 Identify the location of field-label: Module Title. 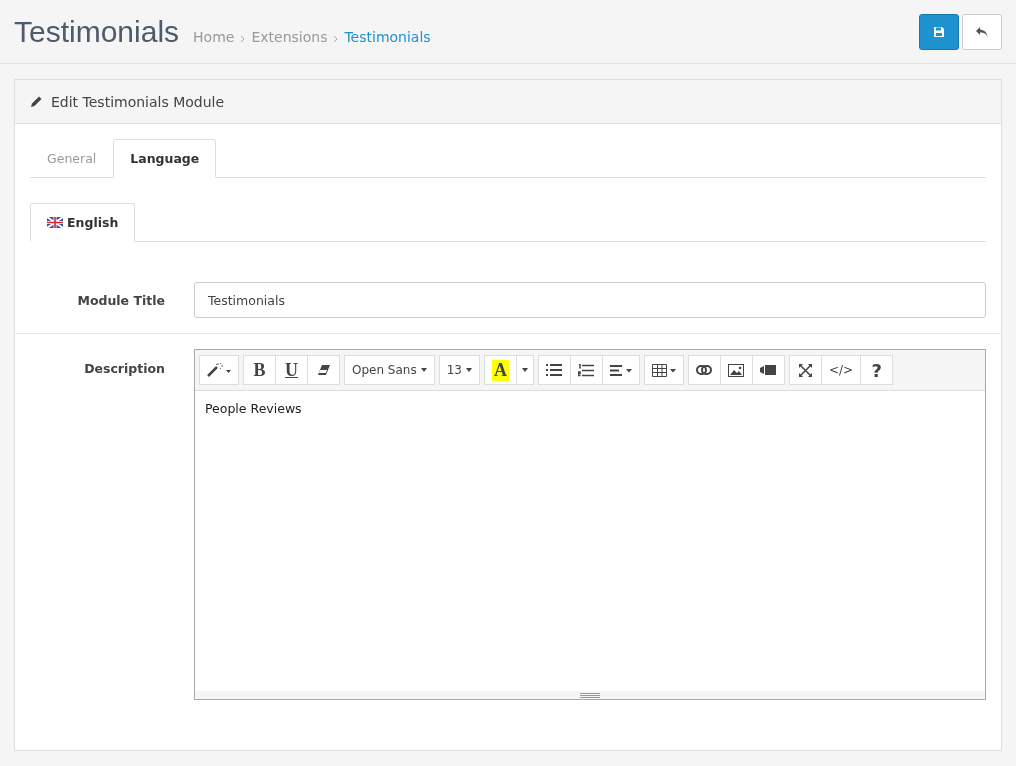
(120, 300).